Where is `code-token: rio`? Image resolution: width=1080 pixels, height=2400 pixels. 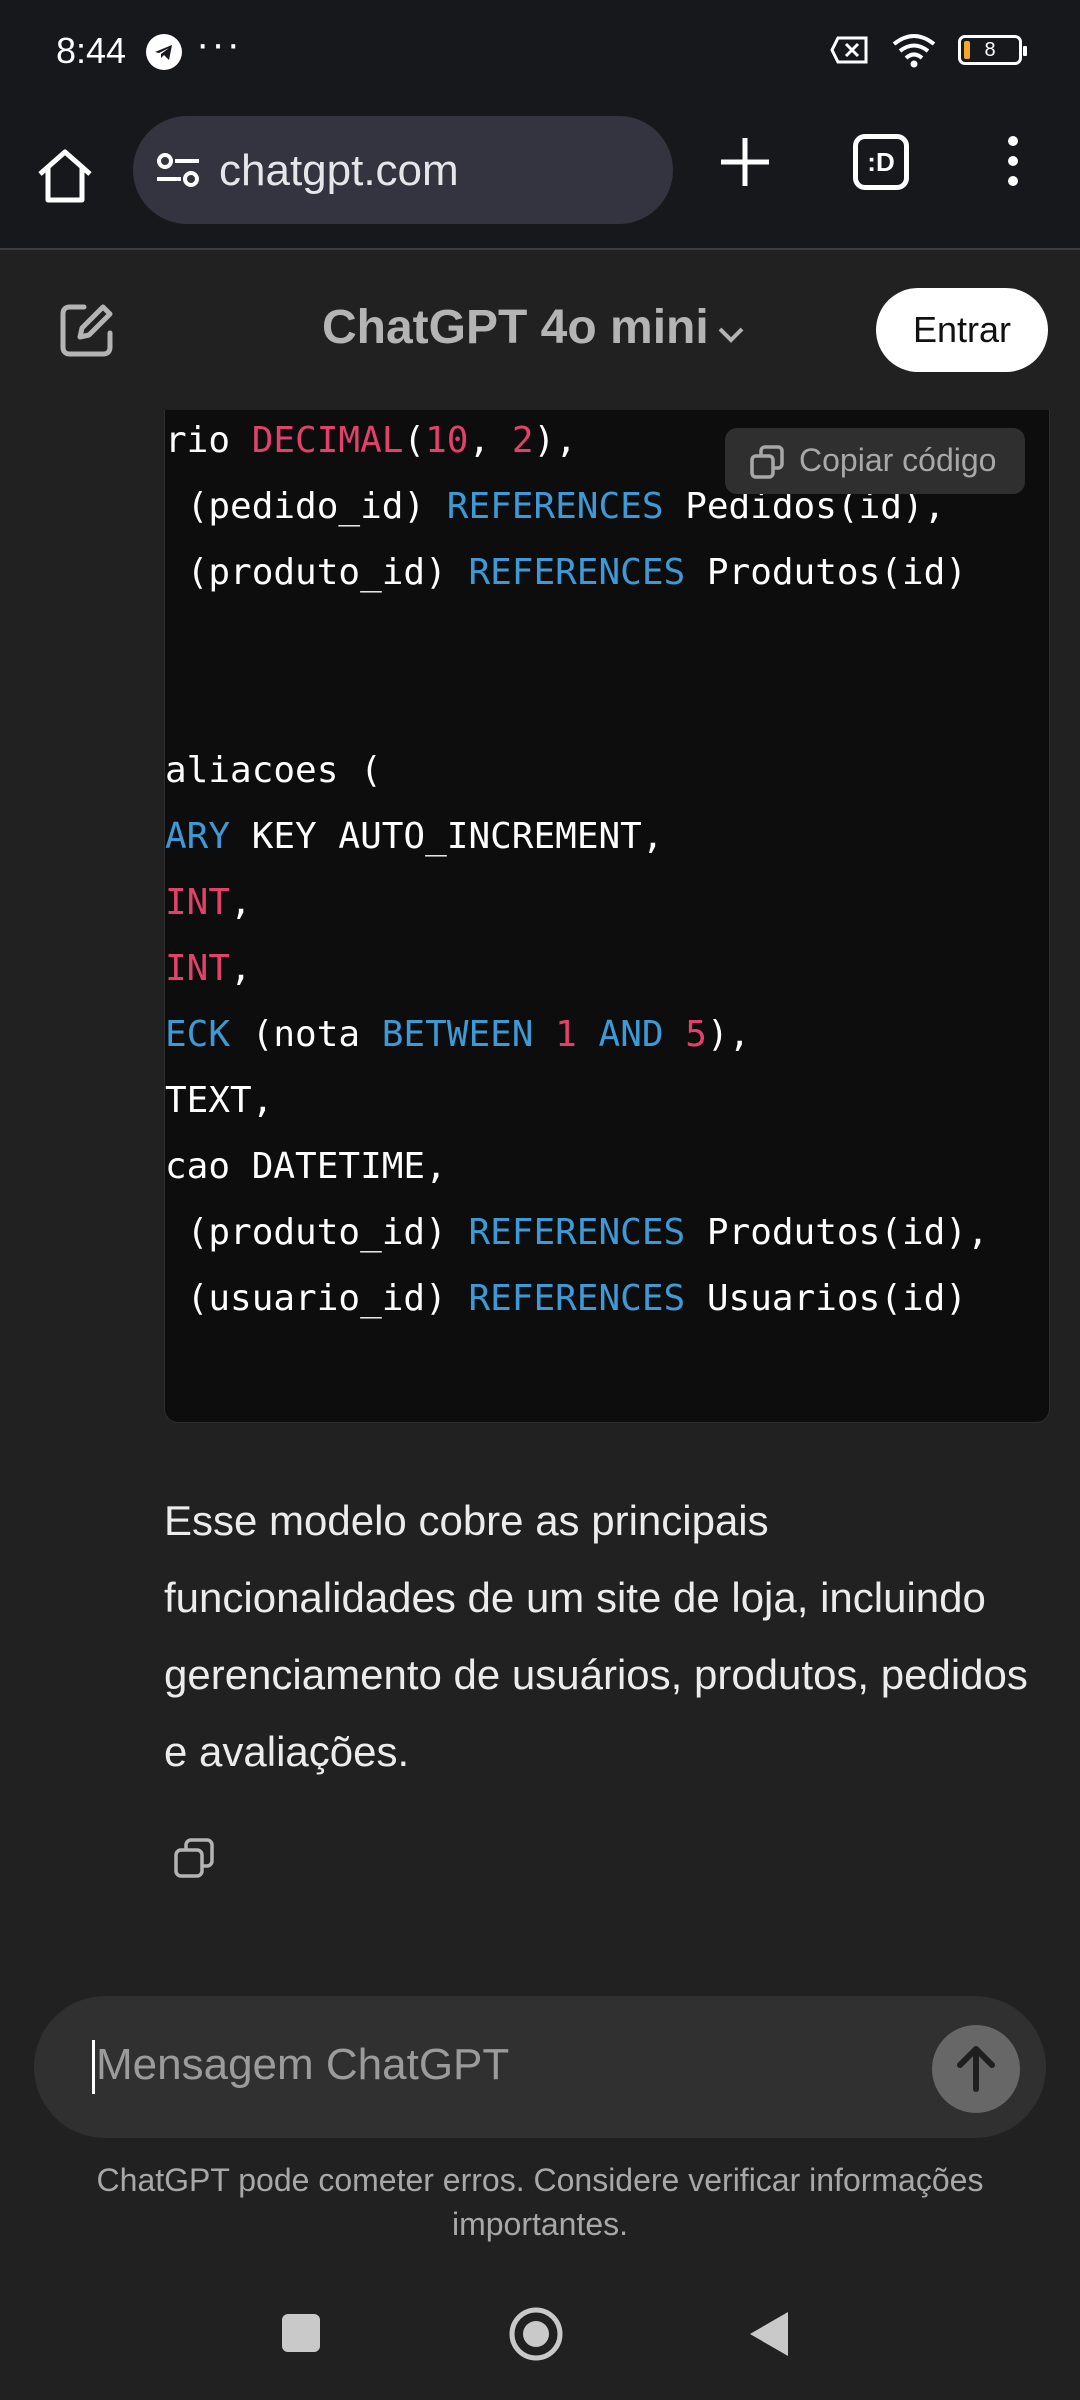
code-token: rio is located at coordinates (208, 440).